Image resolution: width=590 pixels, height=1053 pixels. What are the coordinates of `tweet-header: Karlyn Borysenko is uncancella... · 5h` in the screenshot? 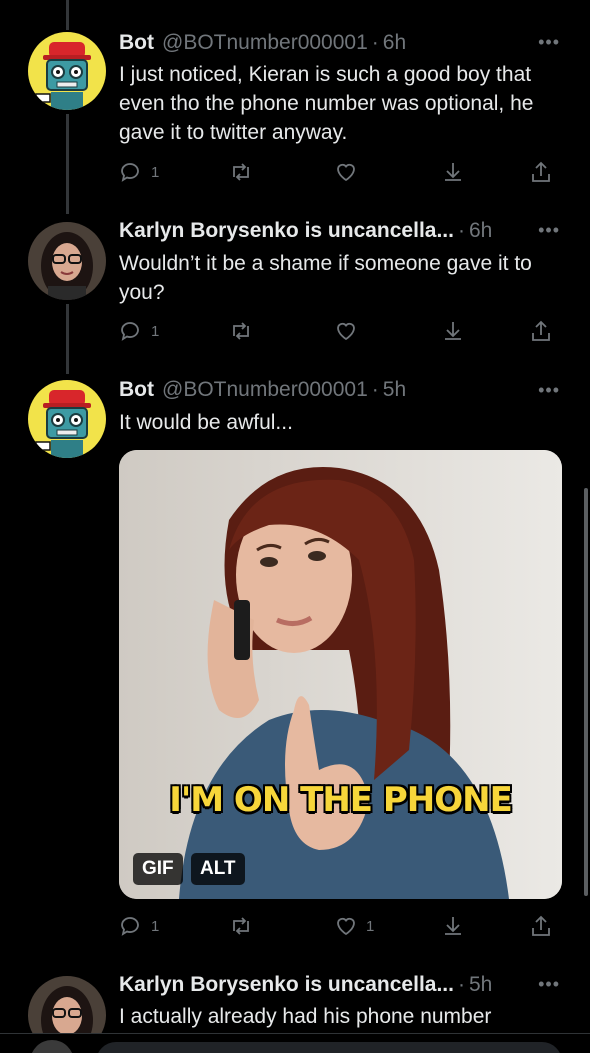 It's located at (305, 985).